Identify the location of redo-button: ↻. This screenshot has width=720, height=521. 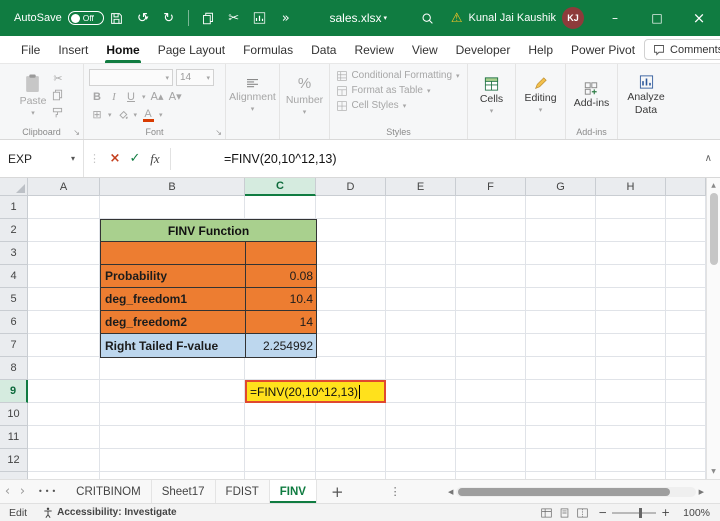
(169, 18).